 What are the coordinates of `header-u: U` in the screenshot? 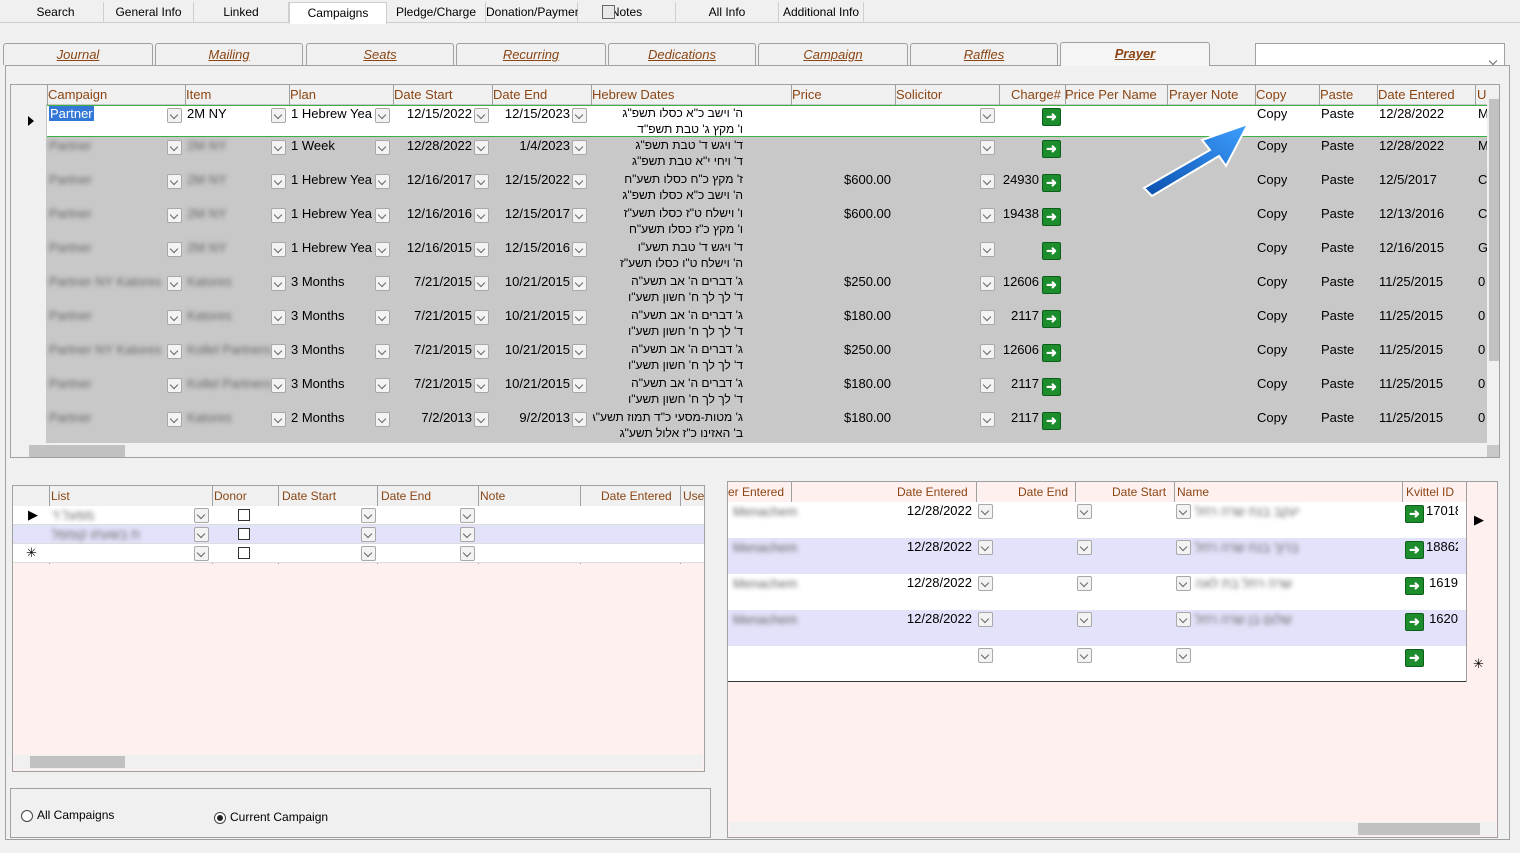 It's located at (1481, 94).